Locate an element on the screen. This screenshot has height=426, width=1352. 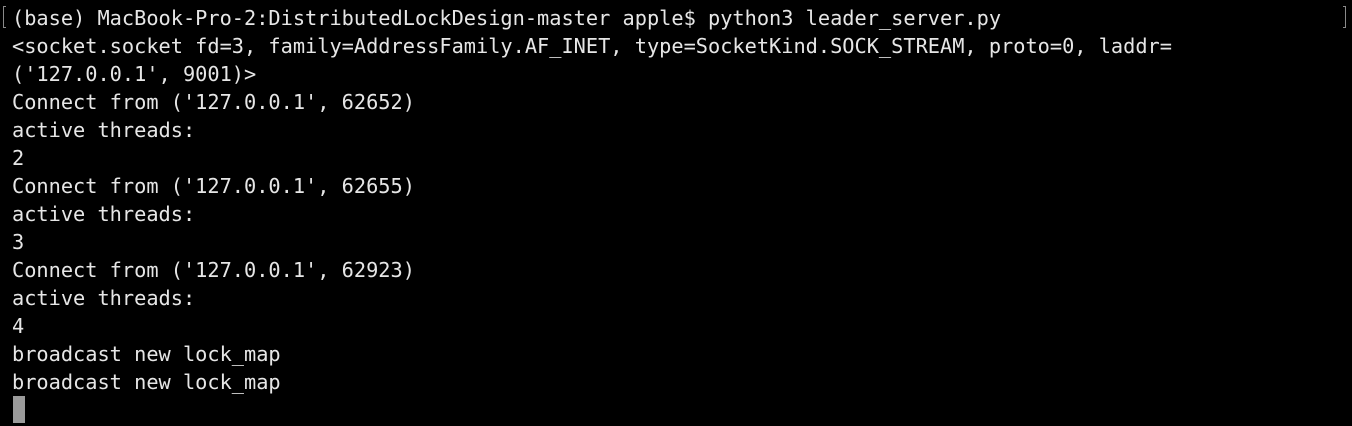
terminal-line-output: 2 is located at coordinates (682, 158).